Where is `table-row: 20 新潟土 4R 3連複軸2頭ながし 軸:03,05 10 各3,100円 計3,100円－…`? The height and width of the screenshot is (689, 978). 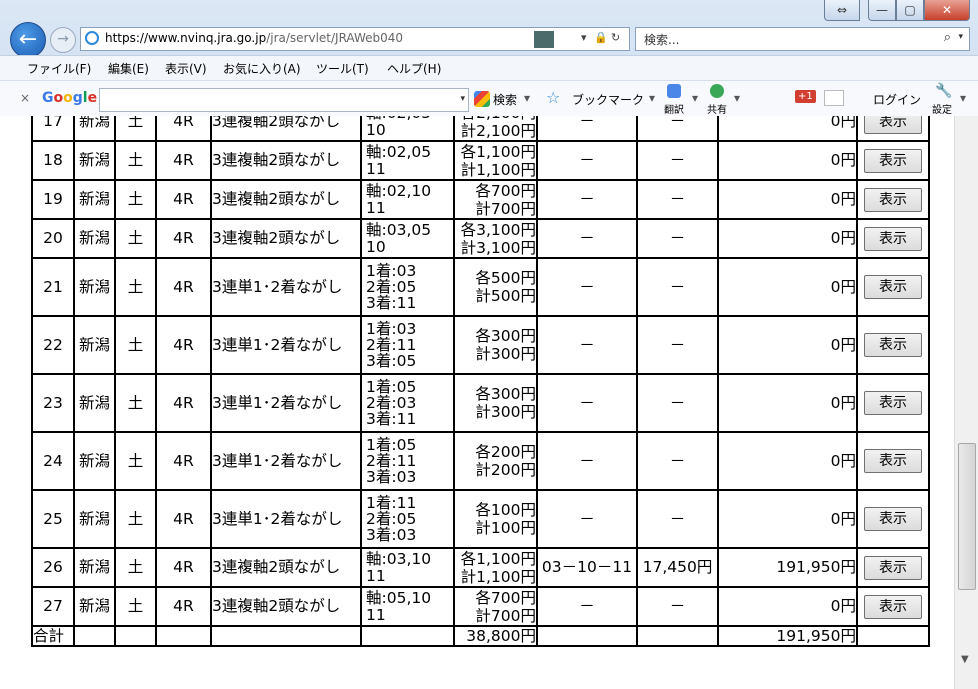 table-row: 20 新潟土 4R 3連複軸2頭ながし 軸:03,05 10 各3,100円 計3,100円－… is located at coordinates (480, 238).